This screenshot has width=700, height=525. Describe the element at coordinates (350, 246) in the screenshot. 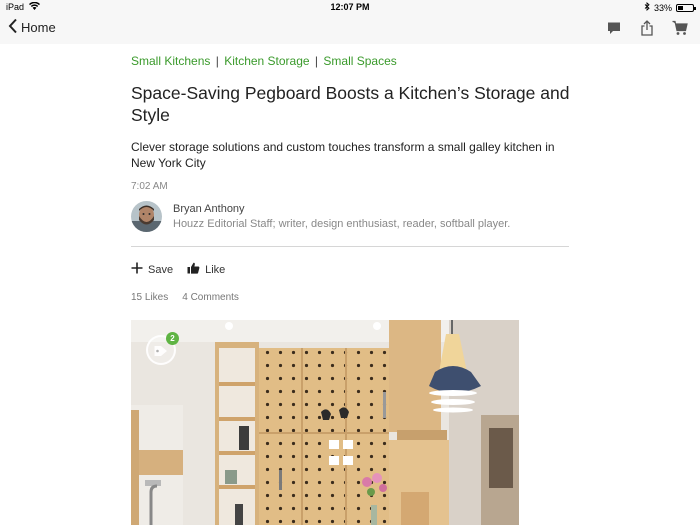

I see `divider` at that location.